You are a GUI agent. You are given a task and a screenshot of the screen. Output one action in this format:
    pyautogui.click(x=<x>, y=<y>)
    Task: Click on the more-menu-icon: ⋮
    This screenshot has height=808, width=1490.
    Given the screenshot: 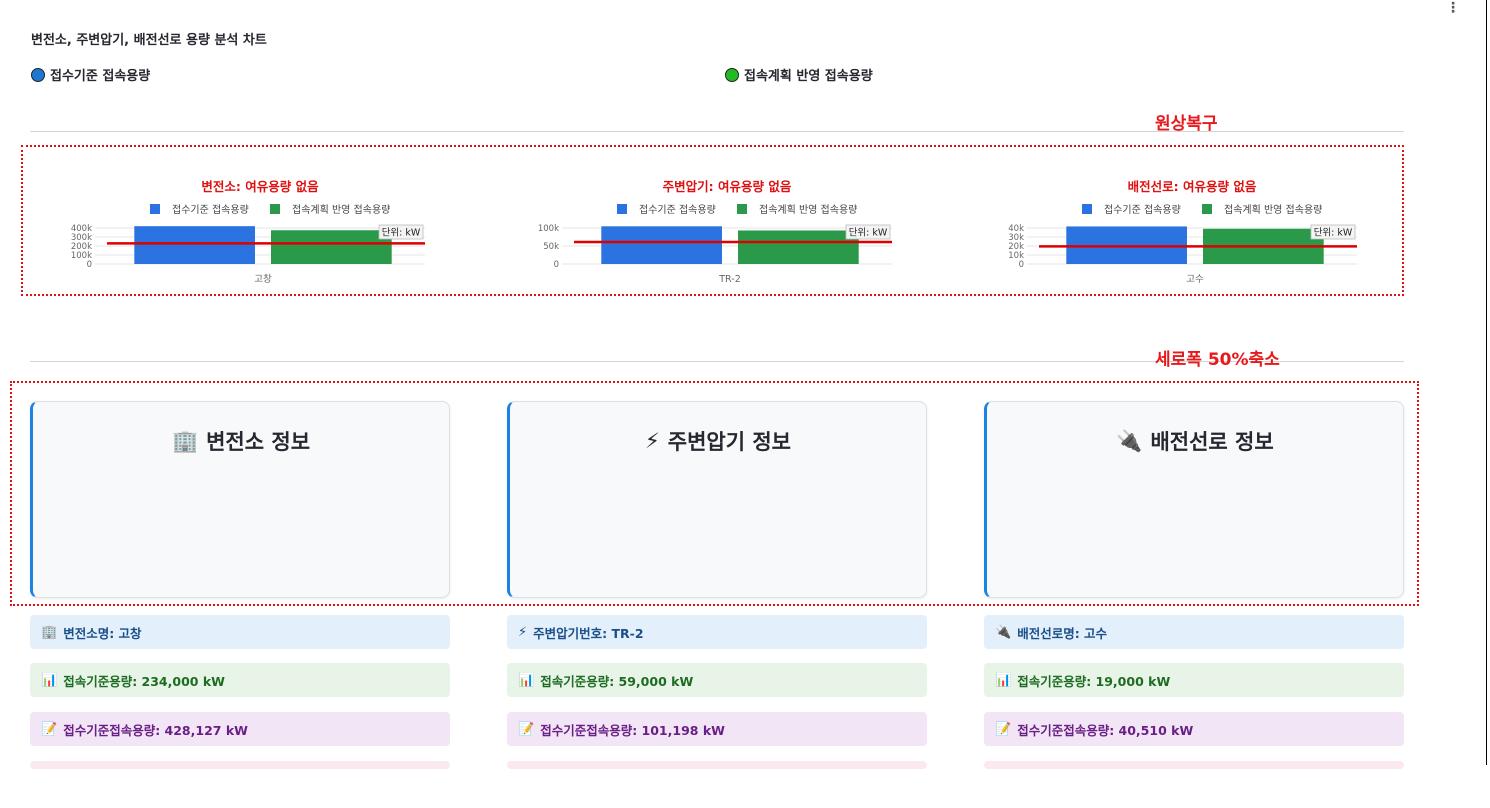 What is the action you would take?
    pyautogui.click(x=1453, y=8)
    